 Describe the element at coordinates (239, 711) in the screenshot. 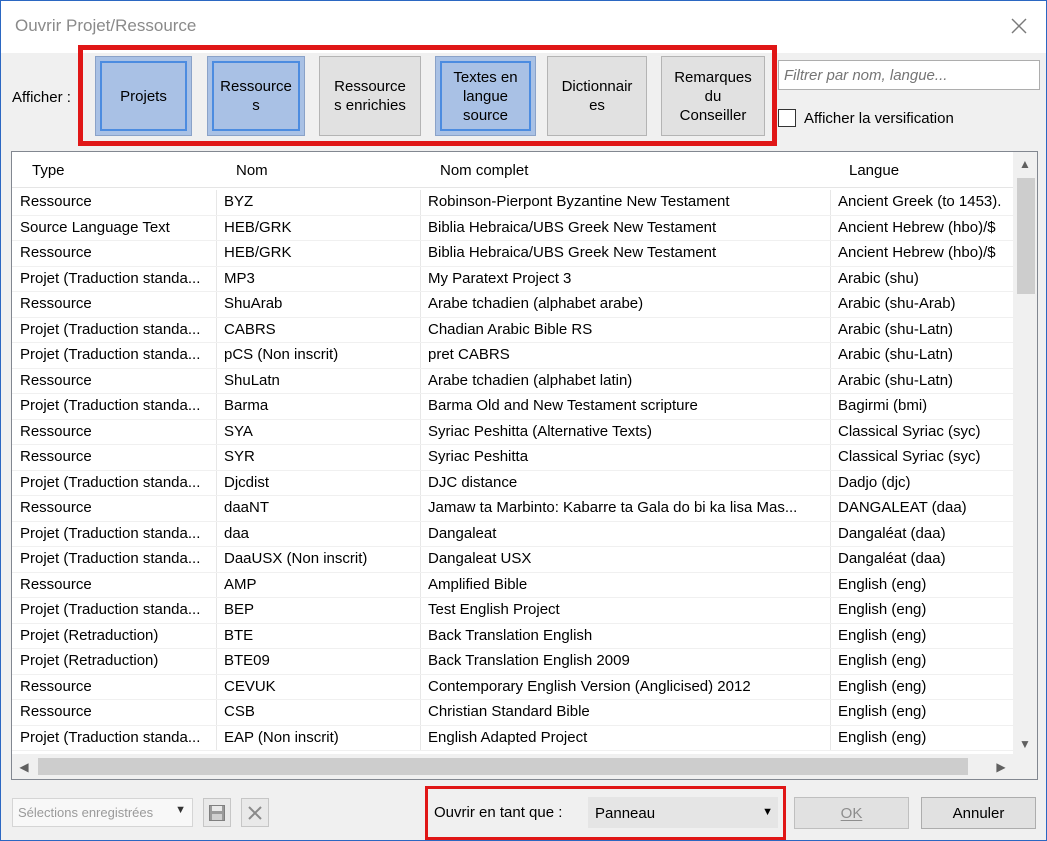

I see `cell-name: CSB` at that location.